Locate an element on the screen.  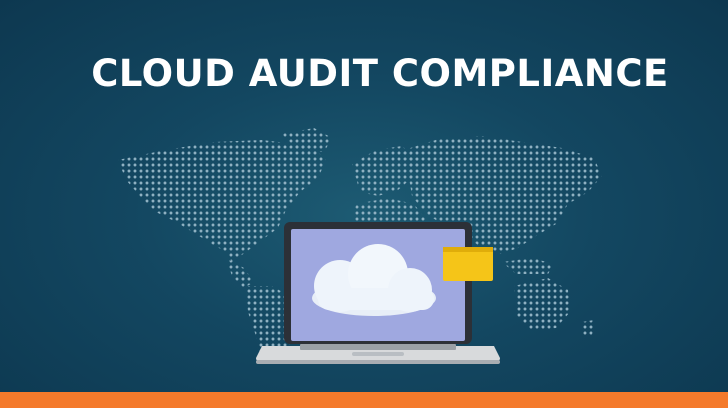
accent-bar is located at coordinates (364, 400).